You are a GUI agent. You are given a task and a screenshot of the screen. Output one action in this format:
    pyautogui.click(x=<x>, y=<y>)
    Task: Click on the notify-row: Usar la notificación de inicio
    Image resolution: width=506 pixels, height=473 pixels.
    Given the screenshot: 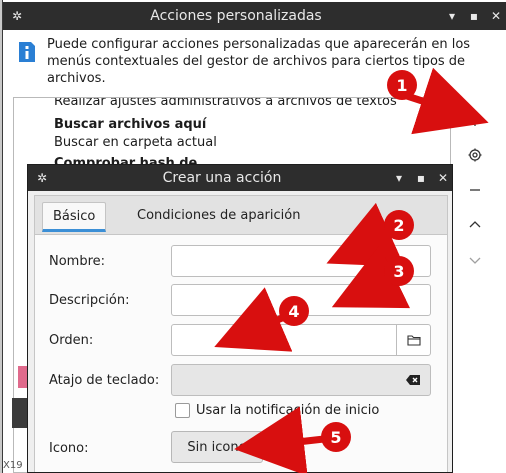 What is the action you would take?
    pyautogui.click(x=277, y=410)
    